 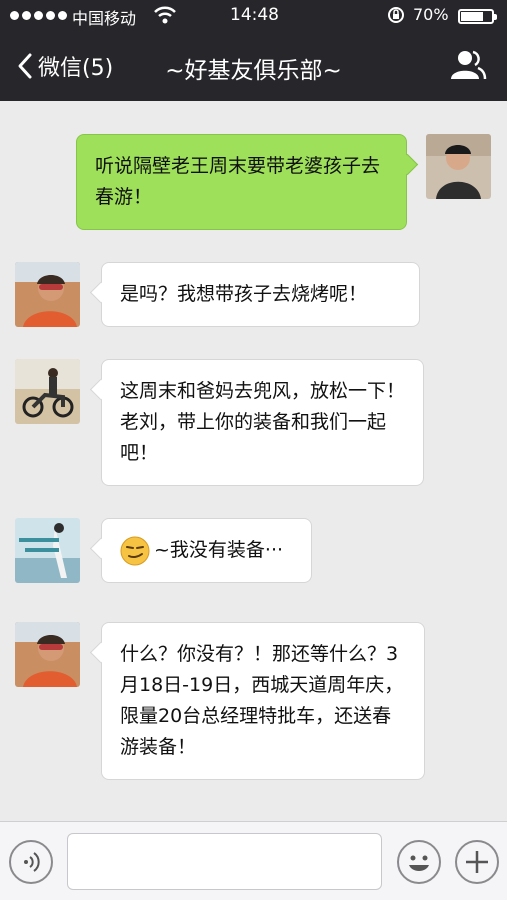 I want to click on outgoing-message-bubble: 听说隔壁老王周末要带老婆孩子去春游！, so click(x=241, y=182).